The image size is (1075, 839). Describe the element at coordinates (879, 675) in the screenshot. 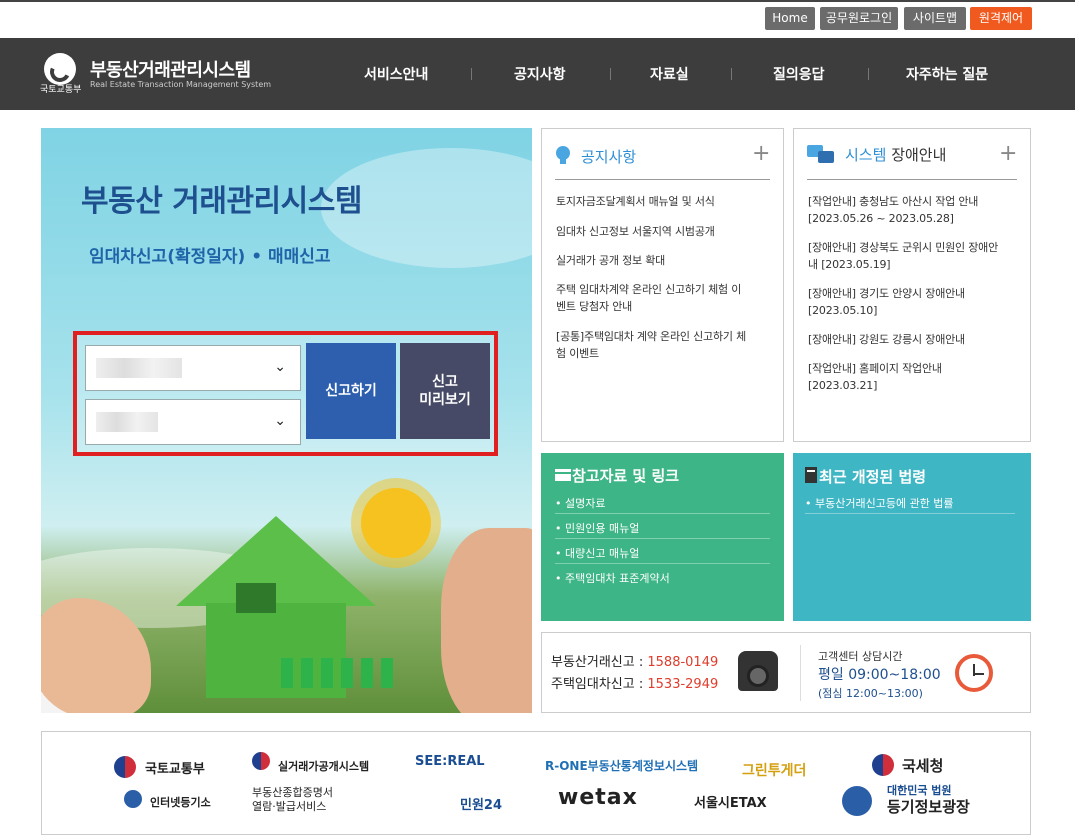

I see `cs-hours: 평일 09:00~18:00` at that location.